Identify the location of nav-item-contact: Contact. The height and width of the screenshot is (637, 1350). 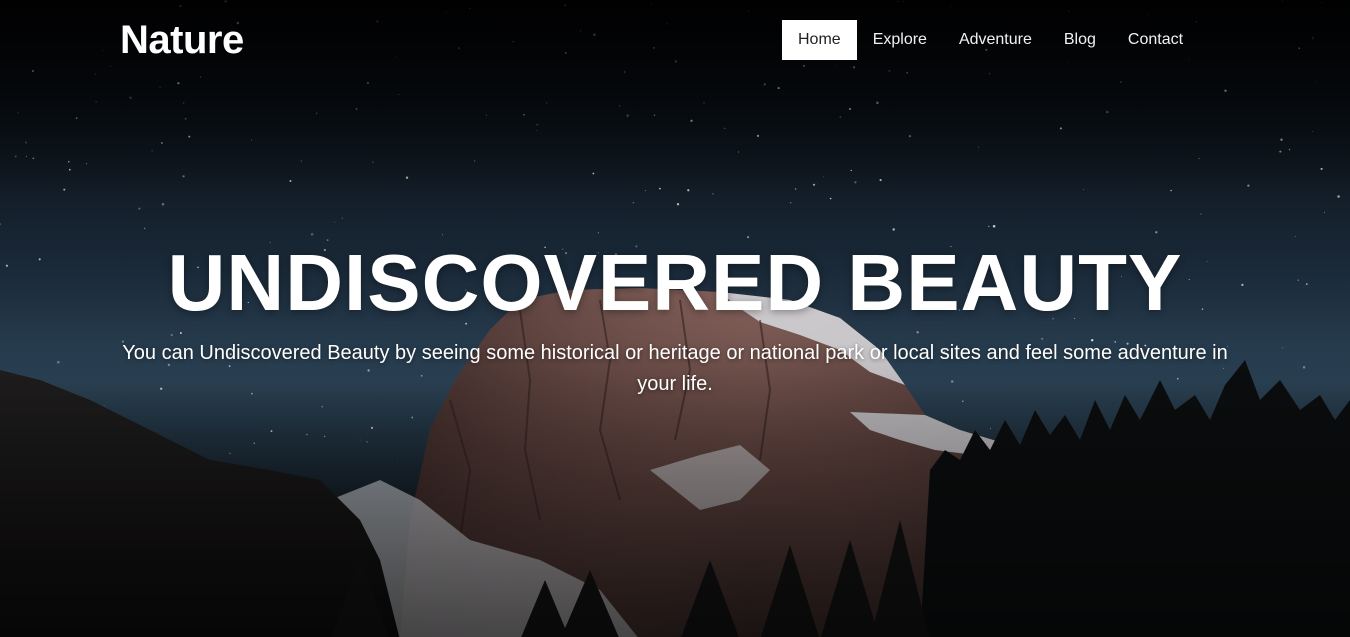
(1155, 40).